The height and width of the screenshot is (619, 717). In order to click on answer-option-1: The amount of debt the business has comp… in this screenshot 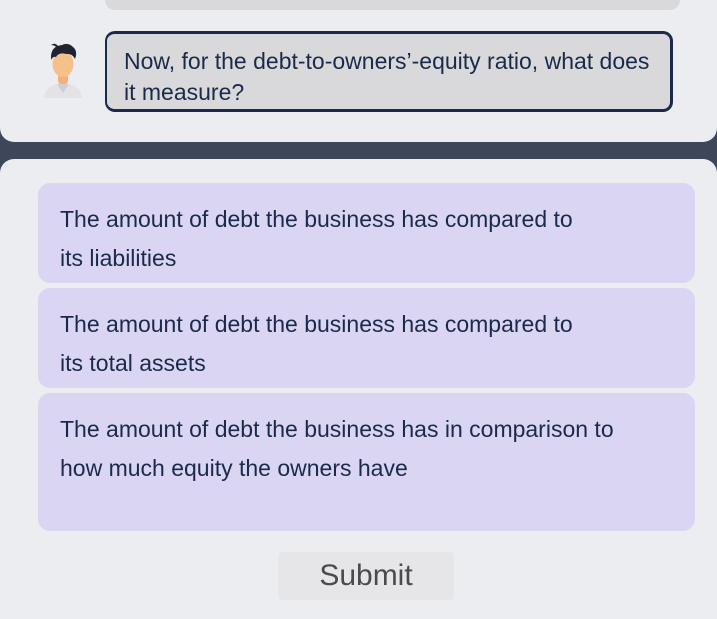, I will do `click(366, 233)`.